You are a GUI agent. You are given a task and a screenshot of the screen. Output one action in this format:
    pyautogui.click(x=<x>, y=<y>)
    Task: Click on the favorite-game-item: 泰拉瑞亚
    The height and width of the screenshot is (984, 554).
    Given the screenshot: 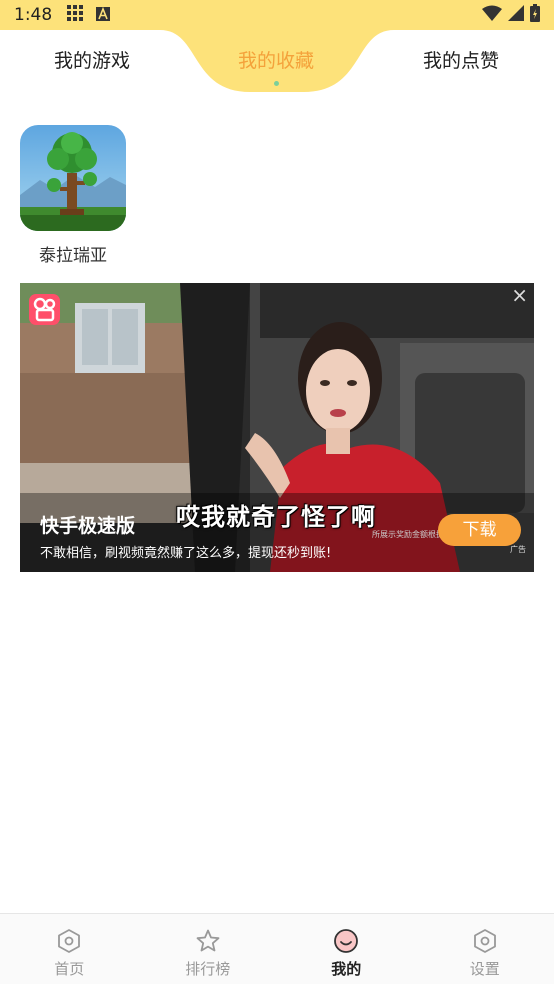 What is the action you would take?
    pyautogui.click(x=73, y=195)
    